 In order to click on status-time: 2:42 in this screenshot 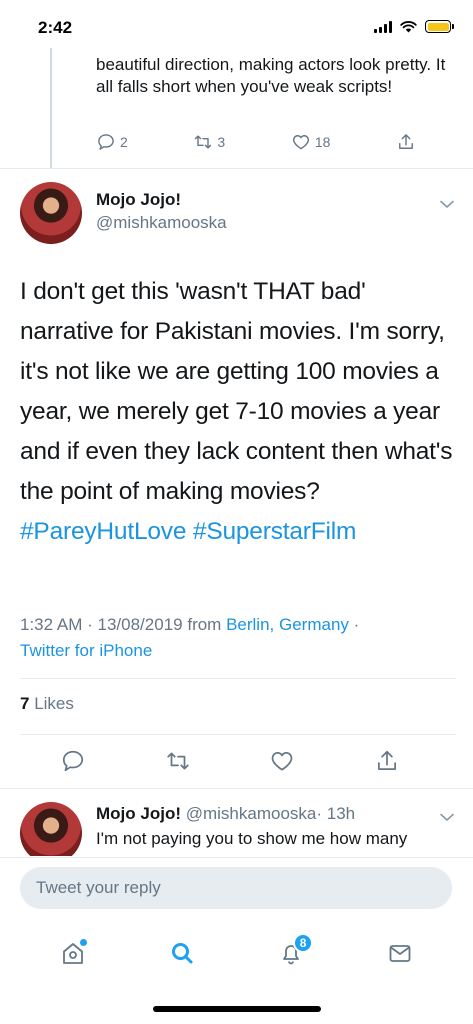, I will do `click(55, 27)`.